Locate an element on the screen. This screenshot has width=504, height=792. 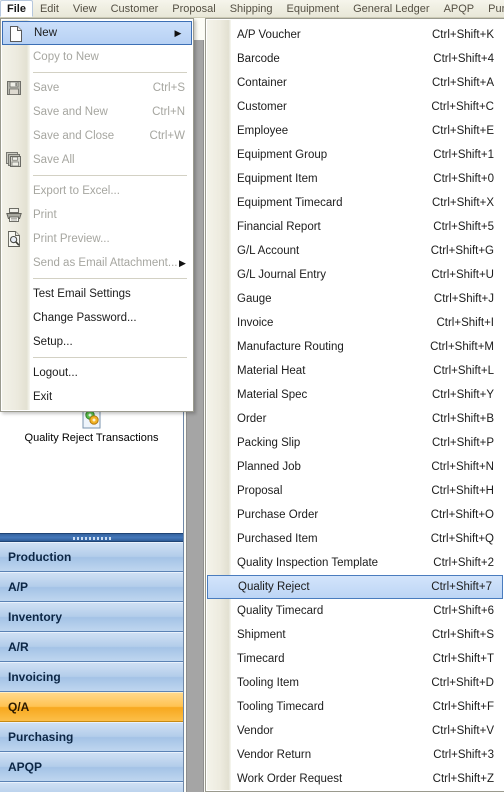
menu-item-label: Exit is located at coordinates (43, 397).